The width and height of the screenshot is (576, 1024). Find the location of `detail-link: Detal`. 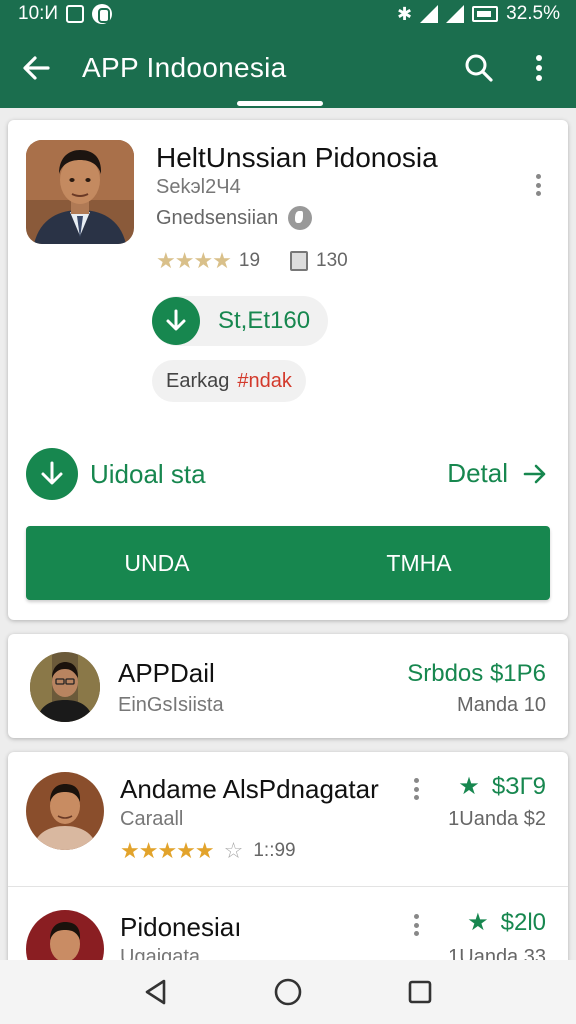

detail-link: Detal is located at coordinates (497, 473).